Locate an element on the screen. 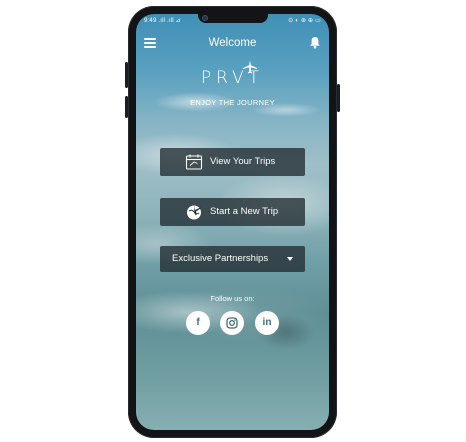 This screenshot has height=442, width=466. instagram-button is located at coordinates (232, 323).